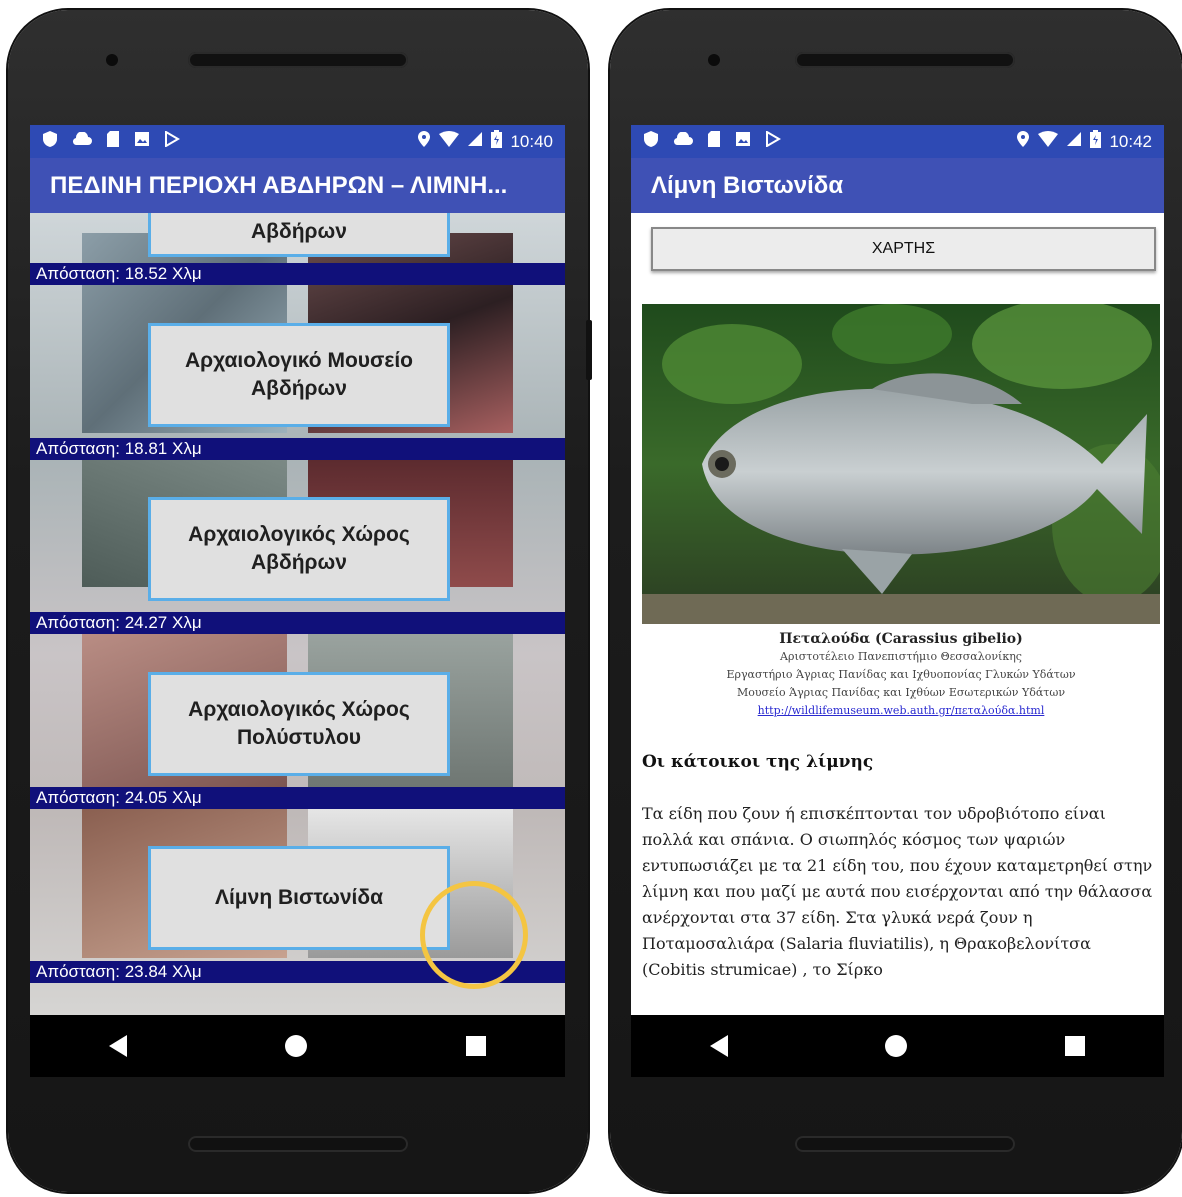 This screenshot has width=1182, height=1197. Describe the element at coordinates (299, 231) in the screenshot. I see `place-button-label: Αβδήρων` at that location.